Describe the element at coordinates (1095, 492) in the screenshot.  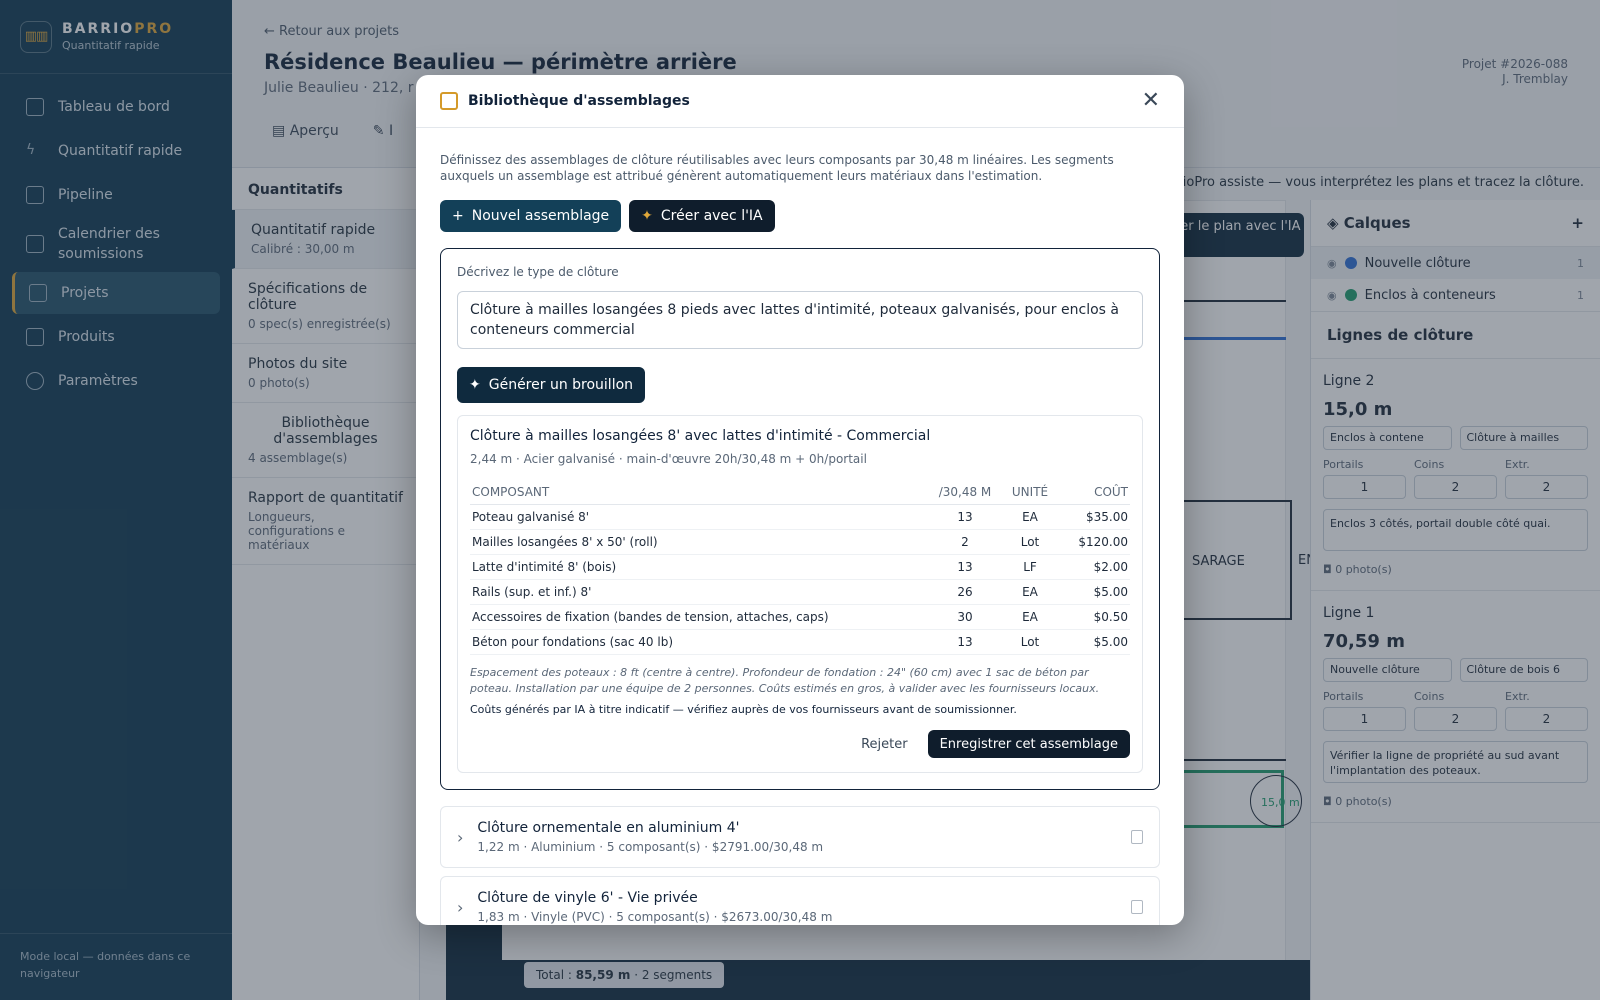
I see `col-cost: COÛT` at that location.